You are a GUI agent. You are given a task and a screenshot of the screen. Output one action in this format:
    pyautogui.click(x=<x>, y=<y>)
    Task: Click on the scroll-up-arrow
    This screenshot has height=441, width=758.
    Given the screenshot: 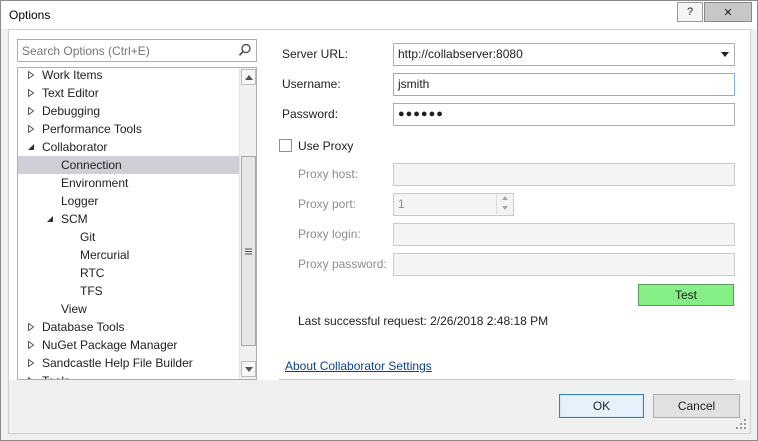 What is the action you would take?
    pyautogui.click(x=248, y=77)
    